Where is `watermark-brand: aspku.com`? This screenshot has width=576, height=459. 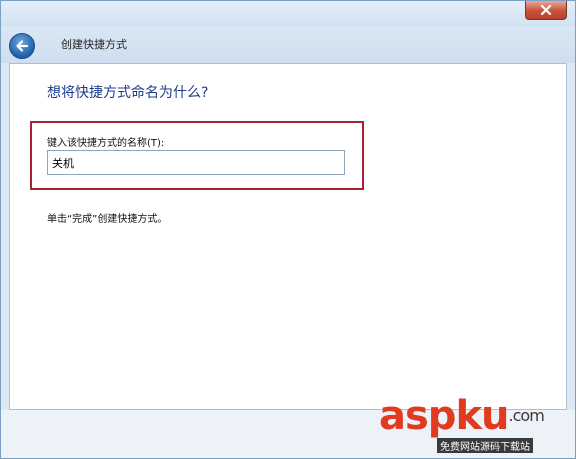 watermark-brand: aspku.com is located at coordinates (462, 416).